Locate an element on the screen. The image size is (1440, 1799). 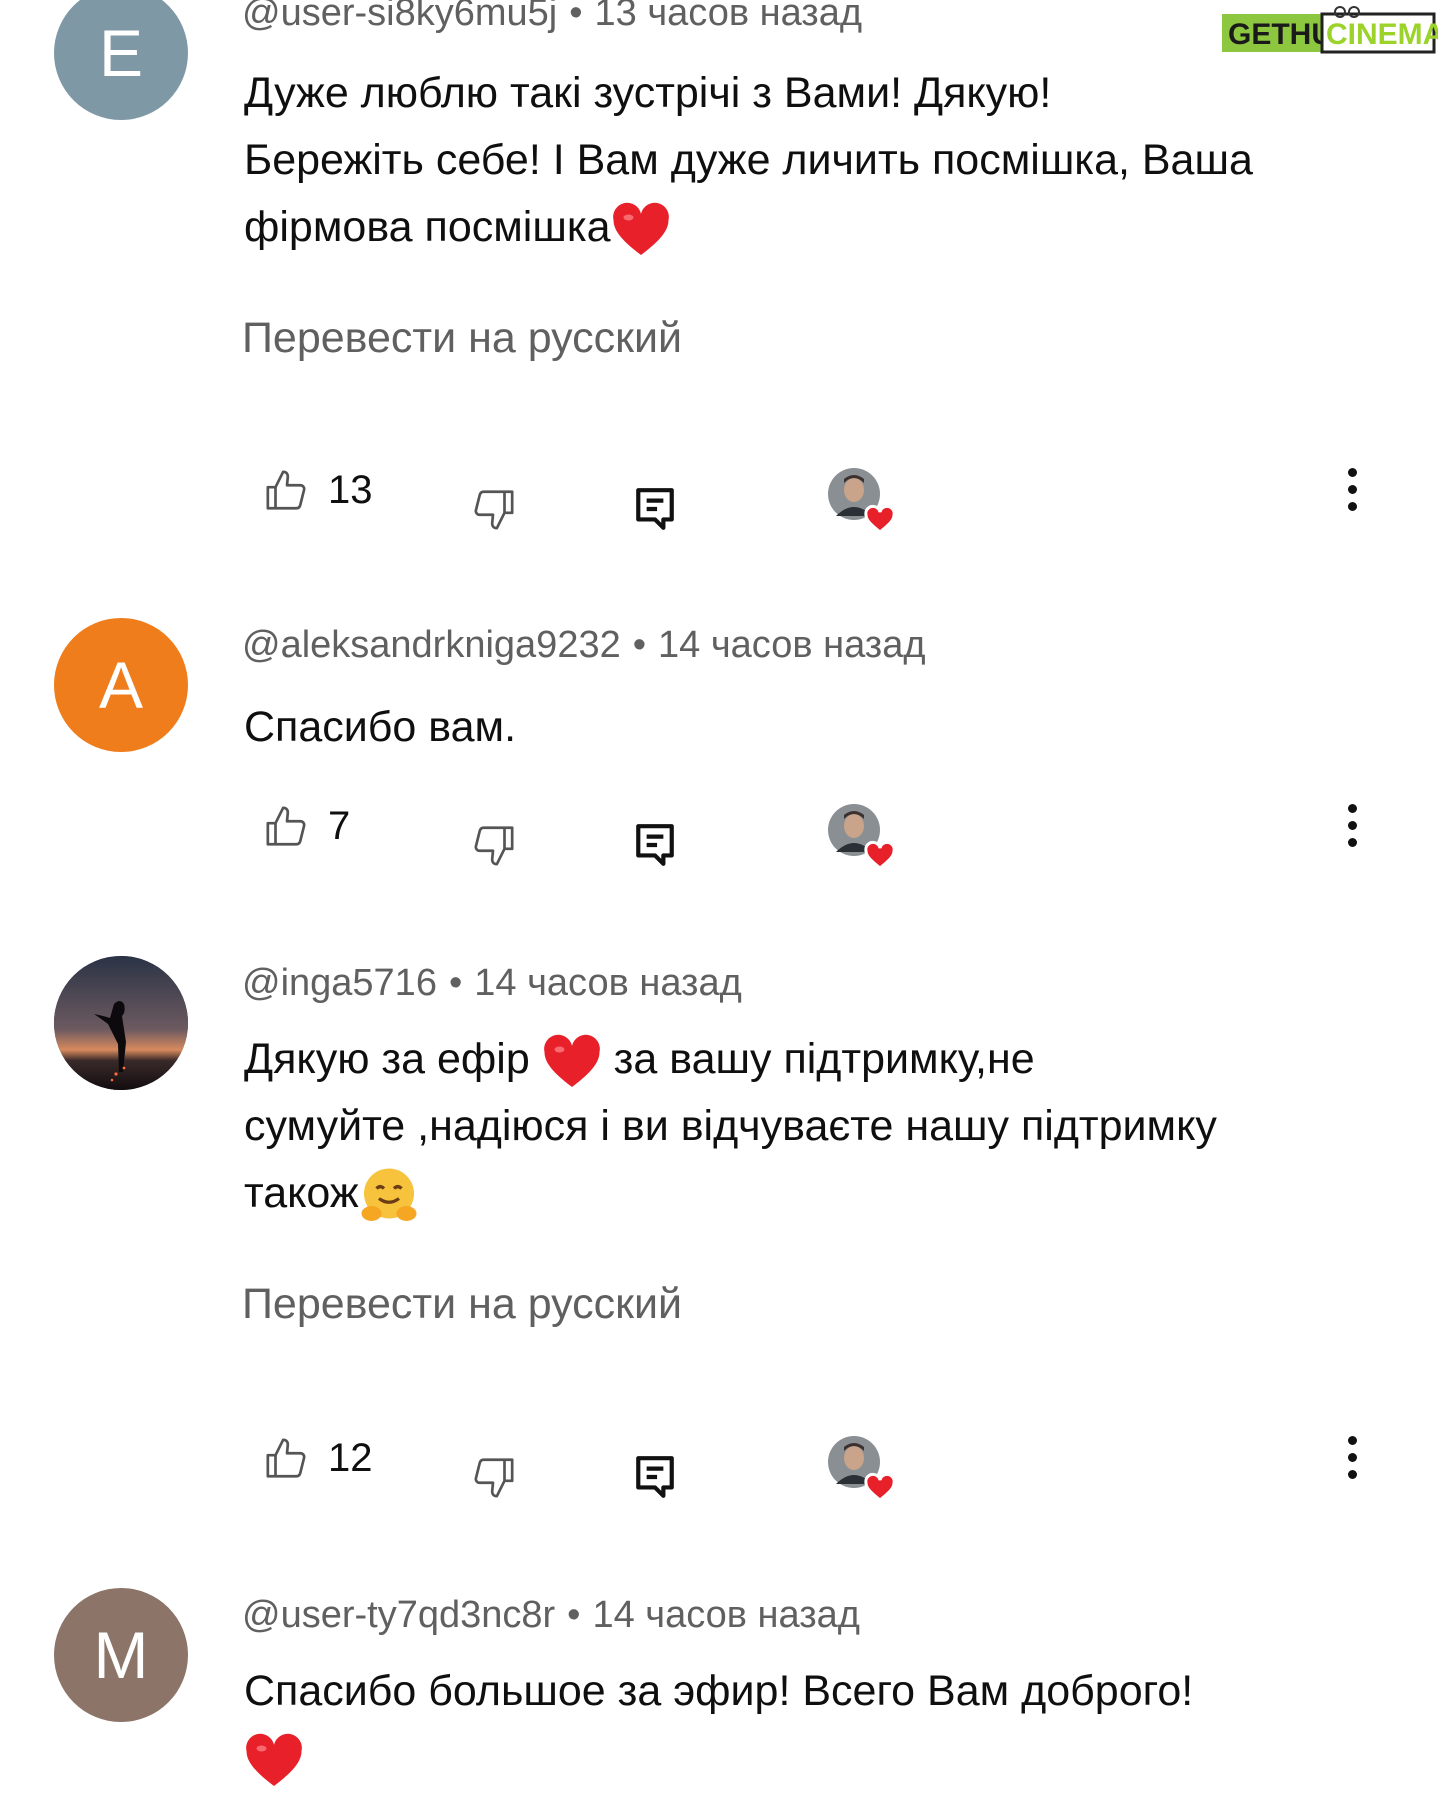
comment-meta: @user-ty7qd3nc8r • 14 часов назад is located at coordinates (551, 1615).